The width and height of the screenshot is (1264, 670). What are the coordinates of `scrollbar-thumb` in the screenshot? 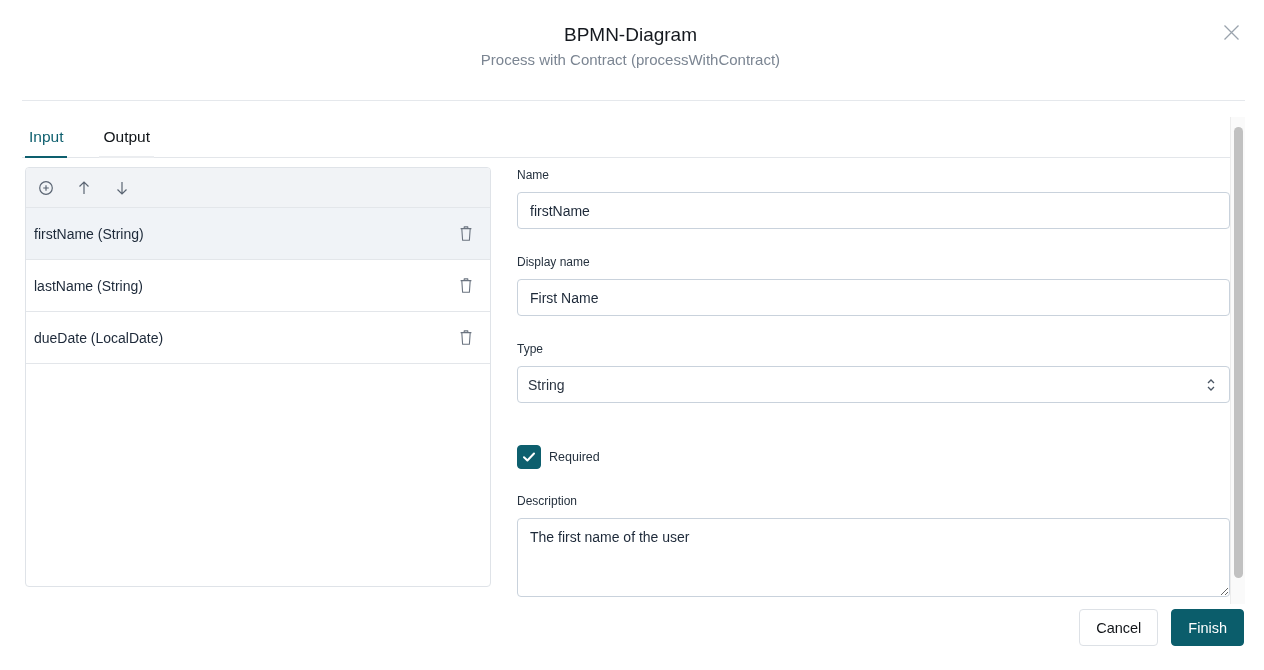 It's located at (1238, 352).